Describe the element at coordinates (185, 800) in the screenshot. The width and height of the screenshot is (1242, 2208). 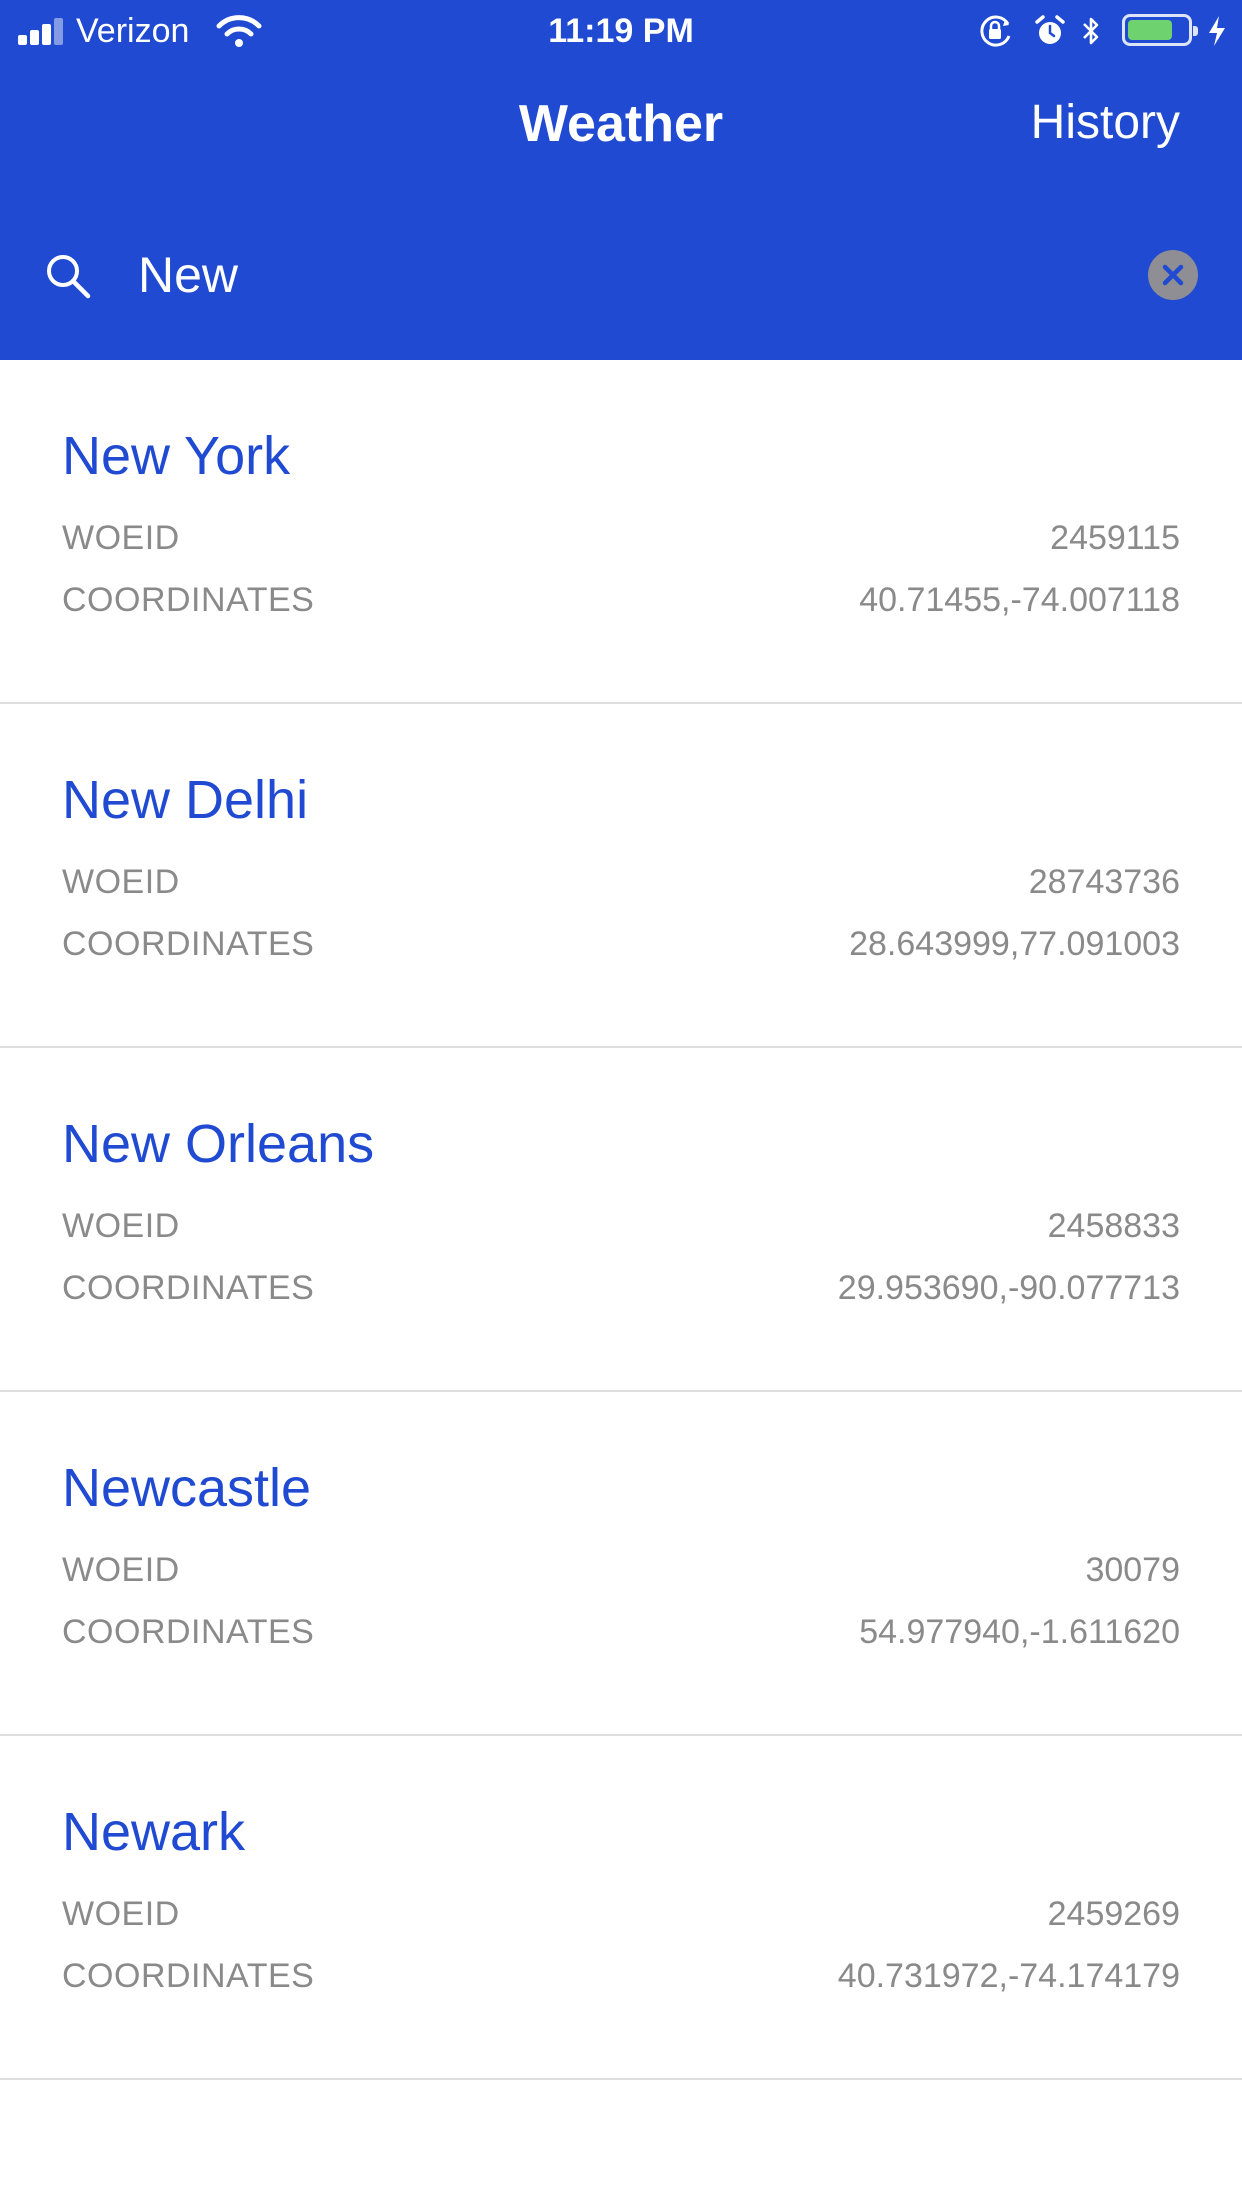
I see `city-name: New Delhi` at that location.